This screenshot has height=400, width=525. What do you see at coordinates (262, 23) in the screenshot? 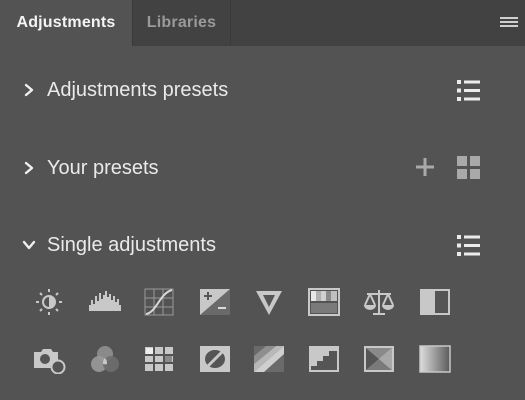
I see `panel-tab-bar: Adjustments Libraries` at bounding box center [262, 23].